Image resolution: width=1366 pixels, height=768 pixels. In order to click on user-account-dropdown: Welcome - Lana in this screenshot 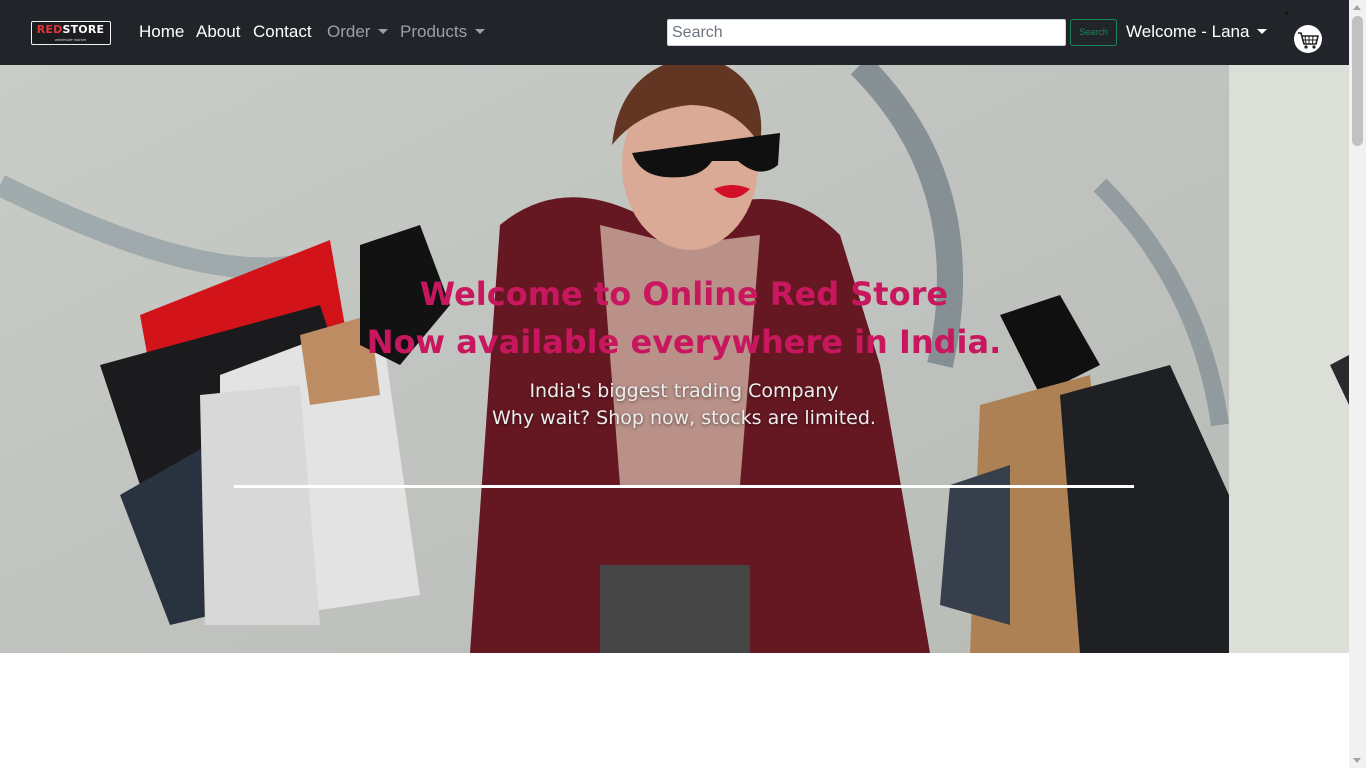, I will do `click(1197, 32)`.